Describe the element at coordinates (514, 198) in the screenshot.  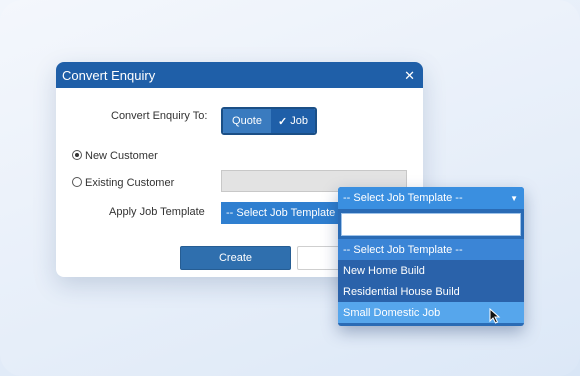
I see `caret-down-icon: ▼` at that location.